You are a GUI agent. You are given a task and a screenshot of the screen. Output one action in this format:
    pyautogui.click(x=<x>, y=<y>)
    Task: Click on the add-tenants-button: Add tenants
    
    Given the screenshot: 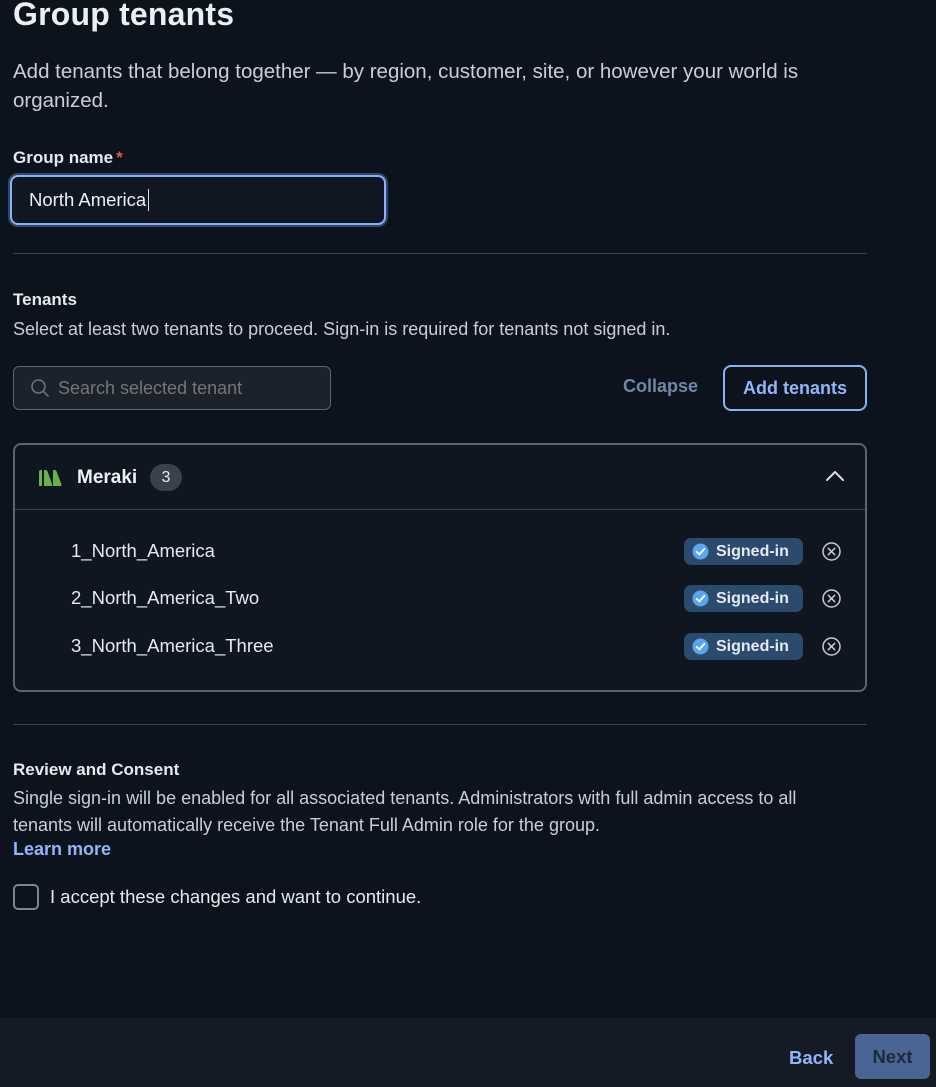 What is the action you would take?
    pyautogui.click(x=795, y=388)
    